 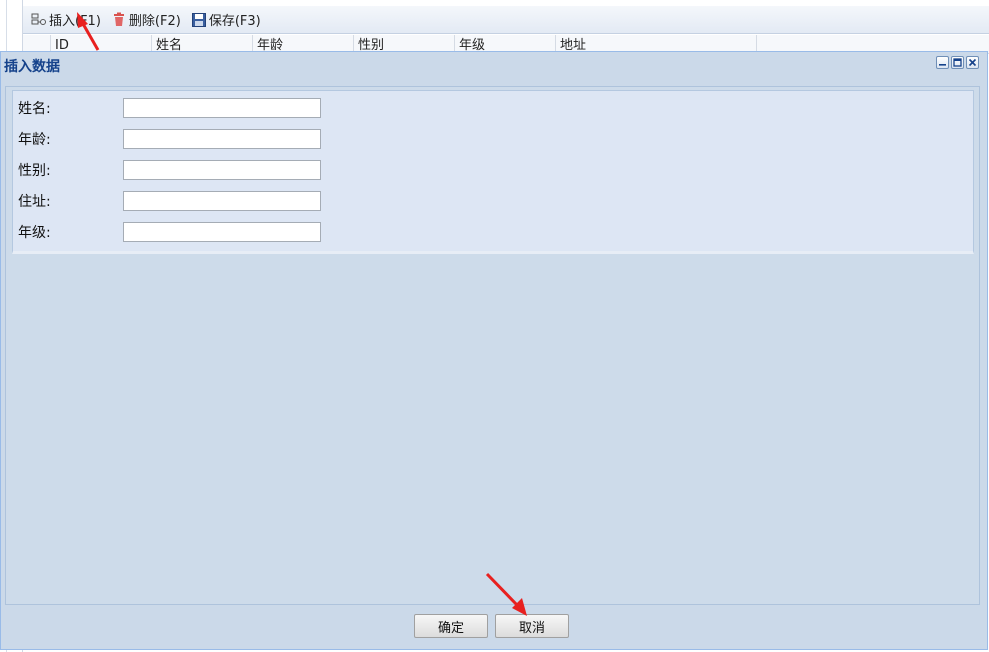 I want to click on close-icon, so click(x=972, y=62).